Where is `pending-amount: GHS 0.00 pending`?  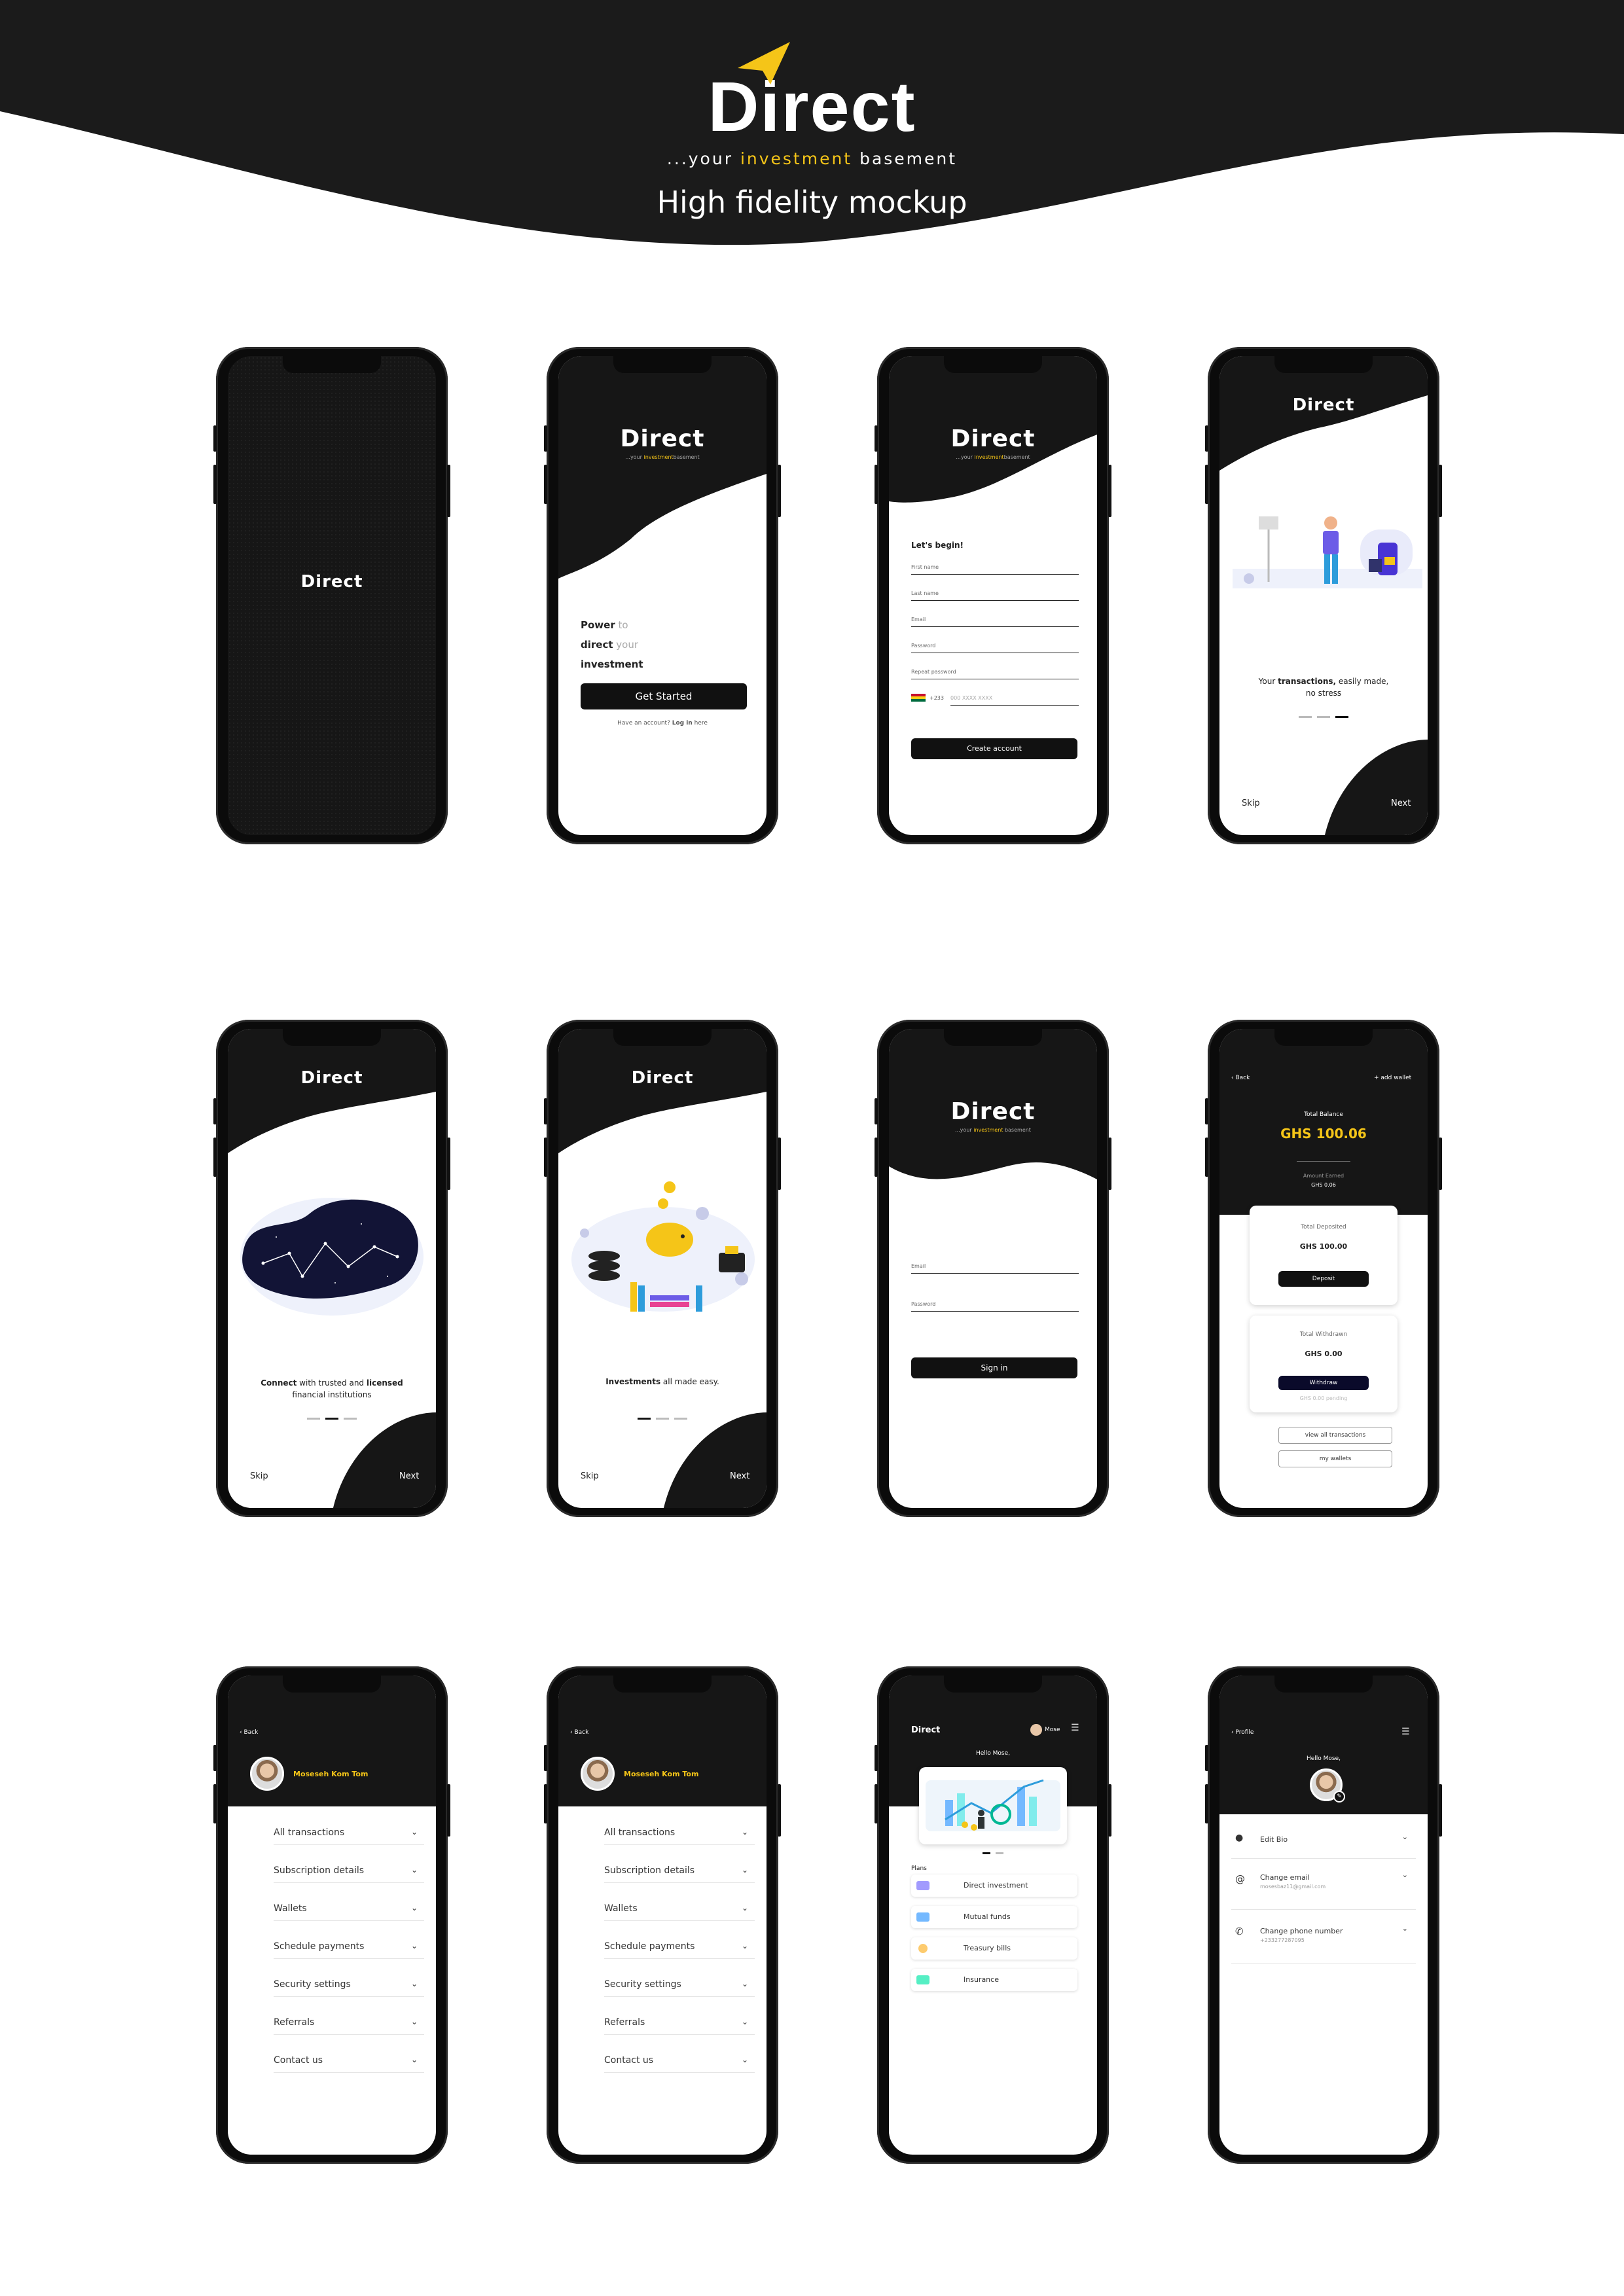
pending-amount: GHS 0.00 pending is located at coordinates (1323, 1398).